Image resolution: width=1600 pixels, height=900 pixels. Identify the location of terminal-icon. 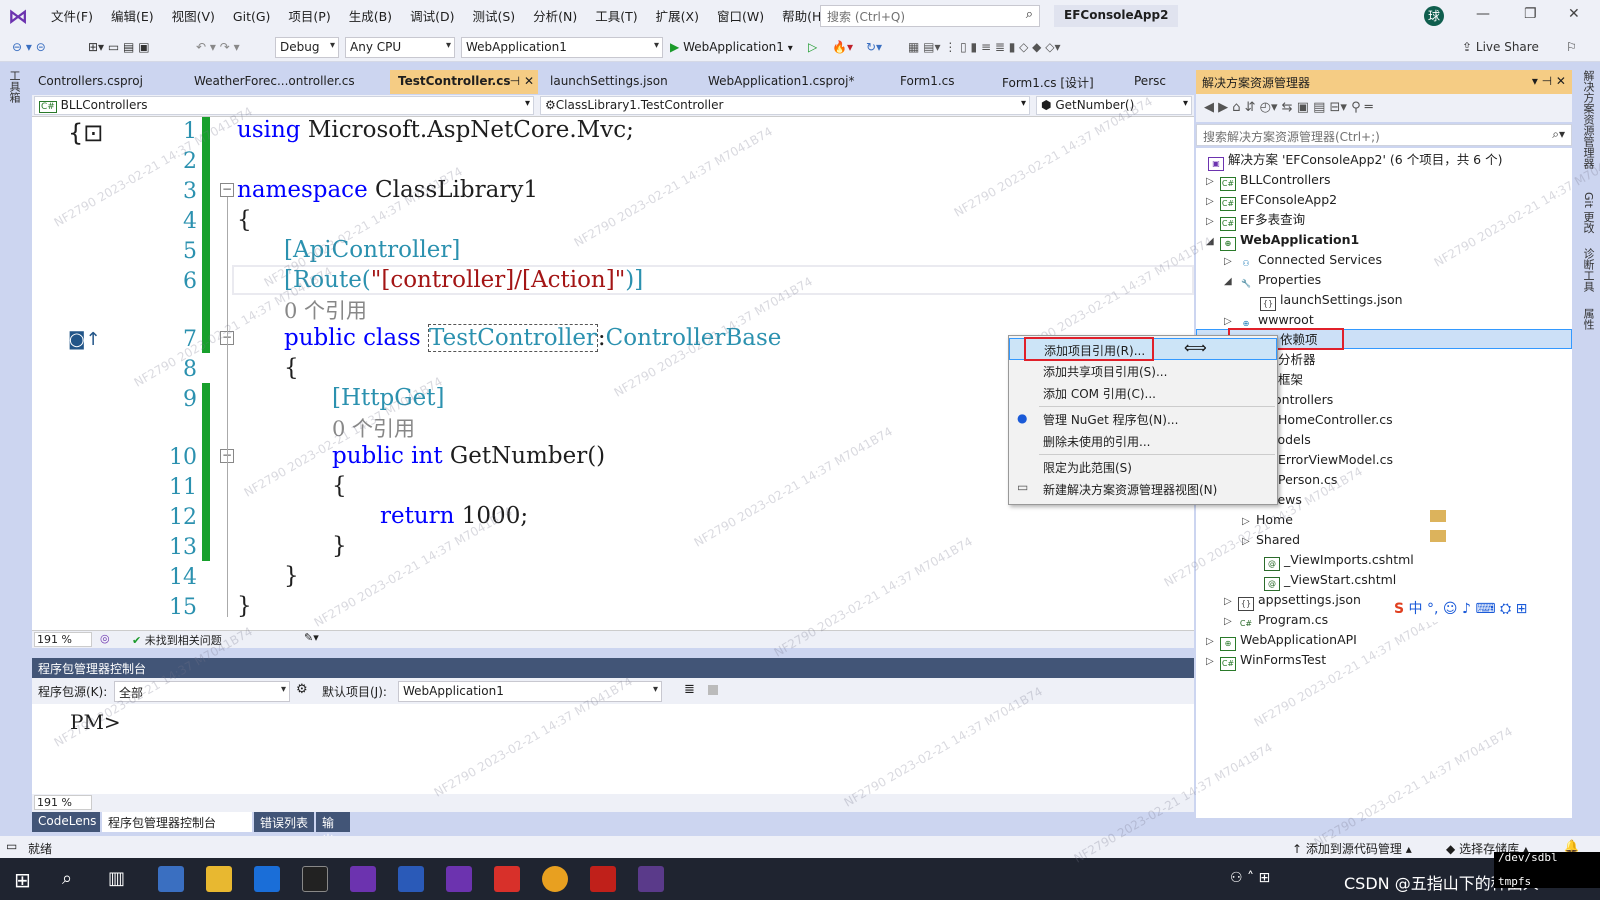
(315, 879).